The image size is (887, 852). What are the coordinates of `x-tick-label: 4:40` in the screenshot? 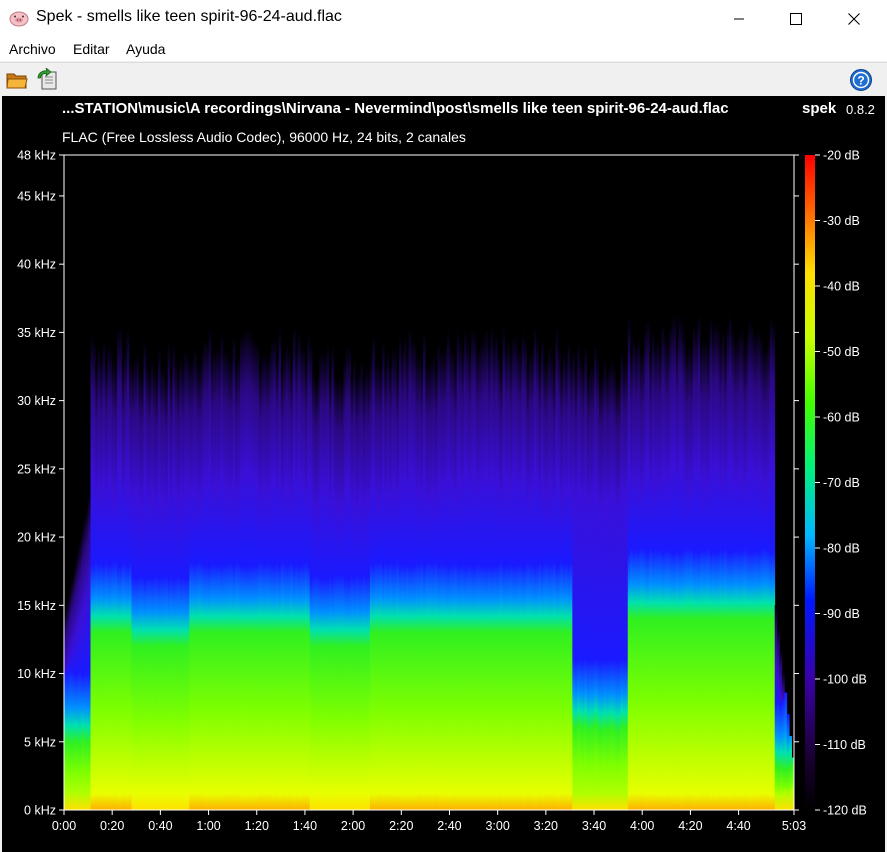 It's located at (738, 826).